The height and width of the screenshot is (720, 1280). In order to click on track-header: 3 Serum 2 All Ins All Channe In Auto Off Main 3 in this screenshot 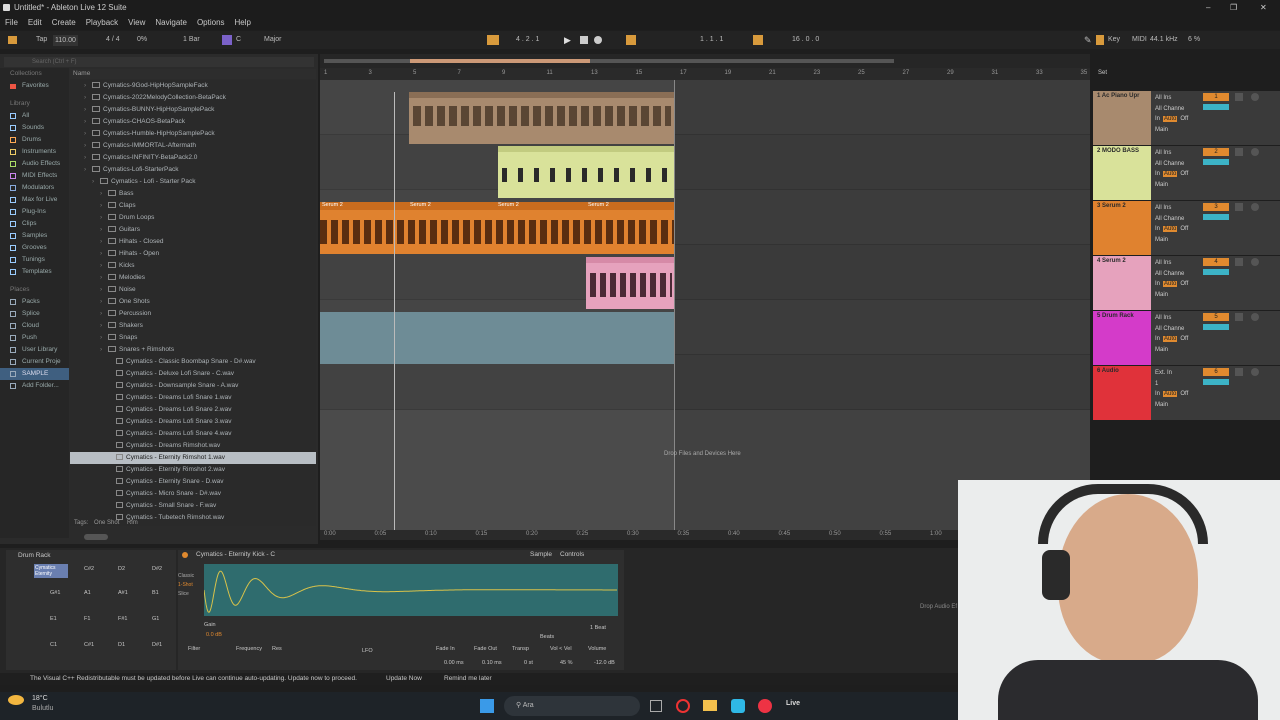, I will do `click(1186, 228)`.